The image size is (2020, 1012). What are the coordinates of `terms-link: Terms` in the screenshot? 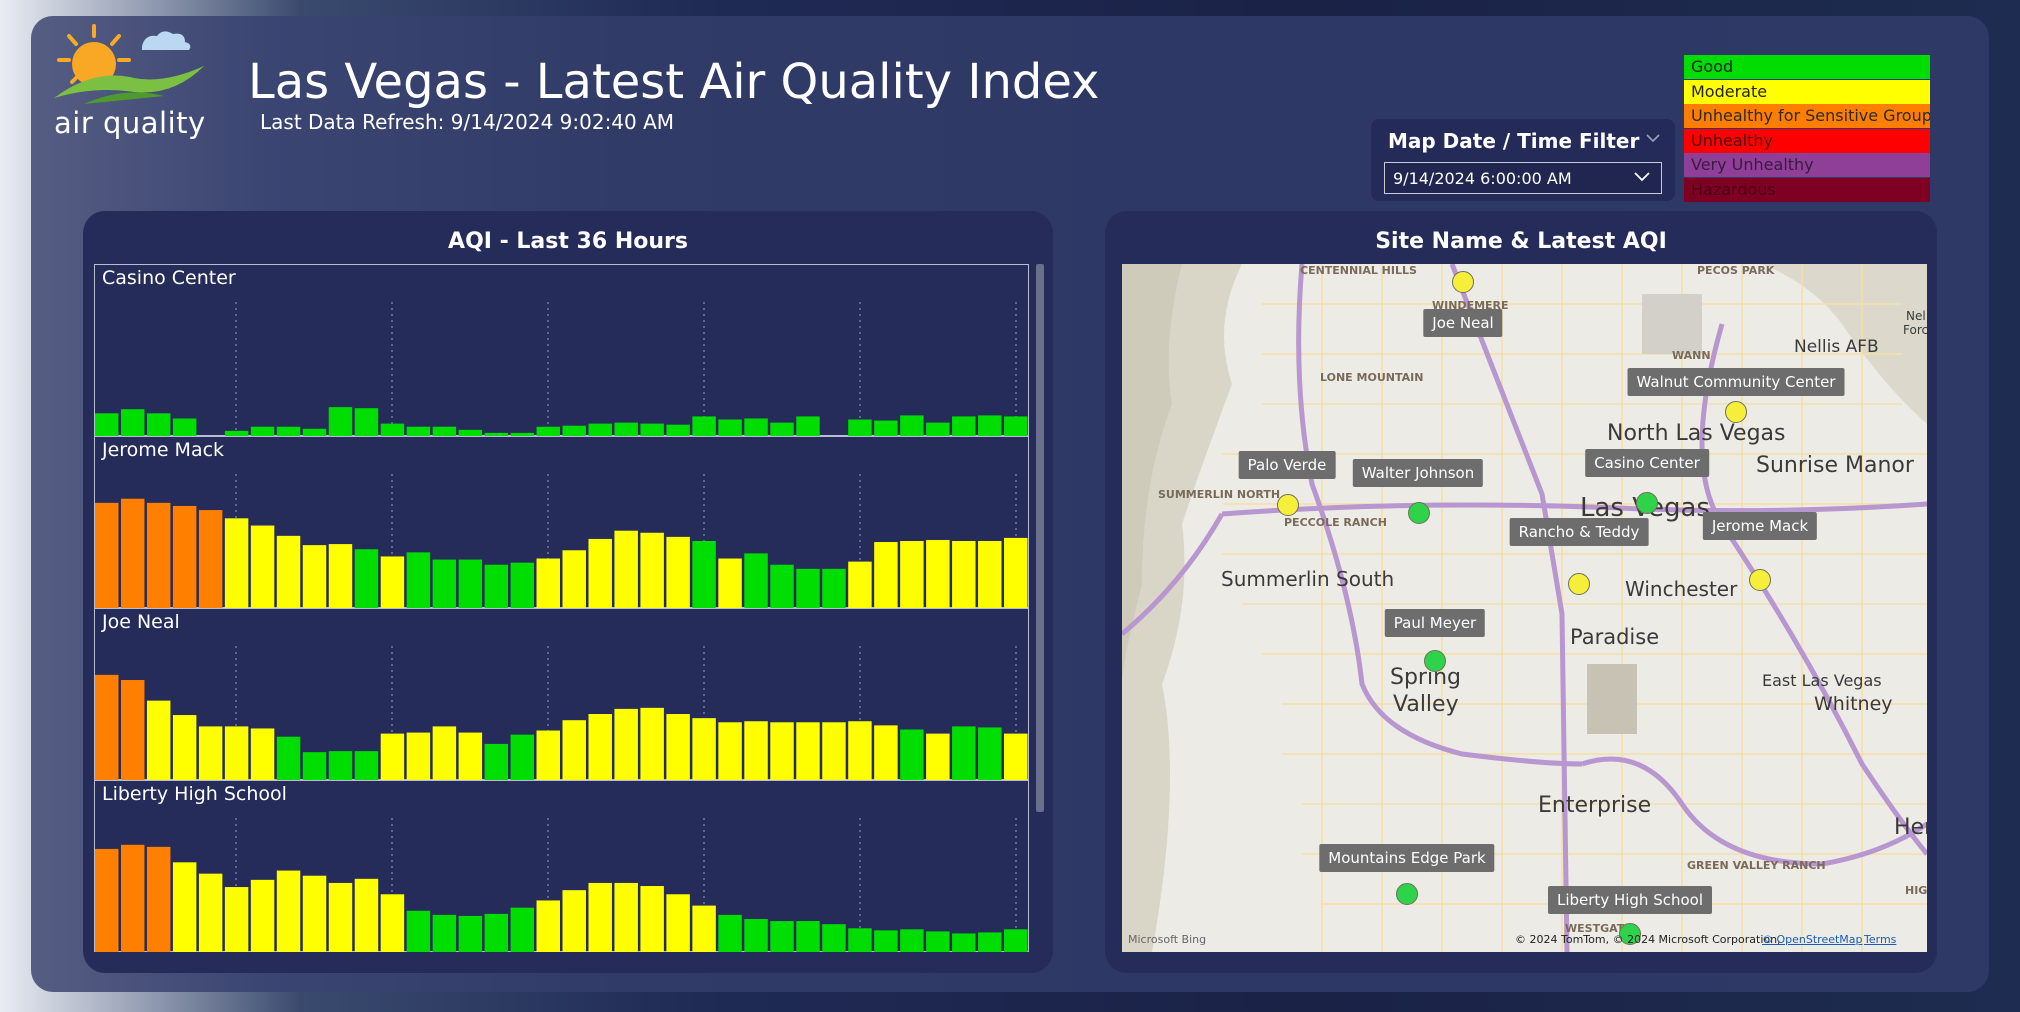 It's located at (1880, 939).